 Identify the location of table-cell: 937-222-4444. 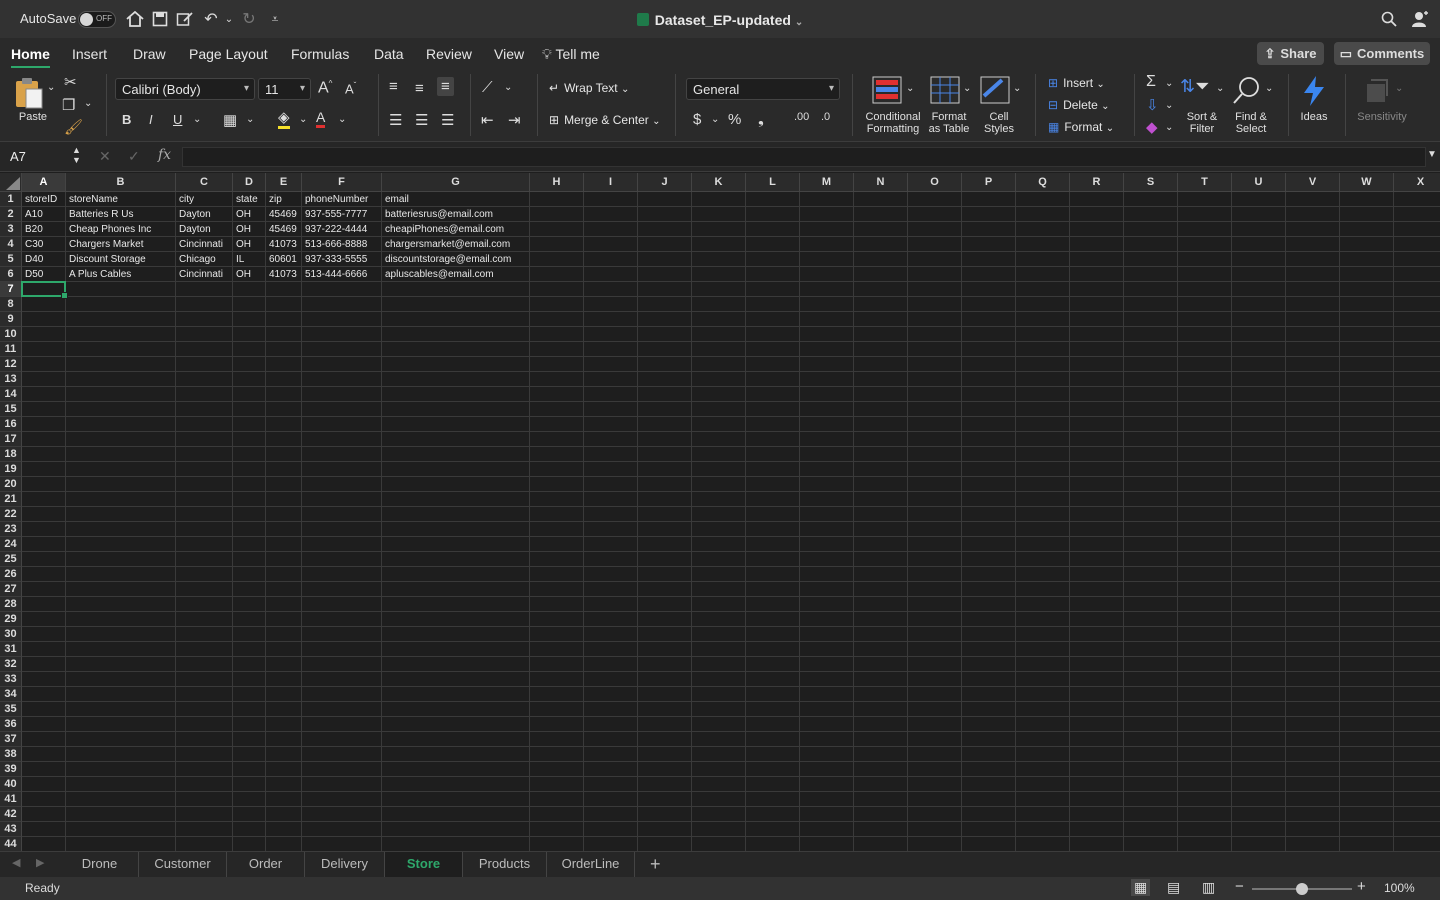
(342, 229).